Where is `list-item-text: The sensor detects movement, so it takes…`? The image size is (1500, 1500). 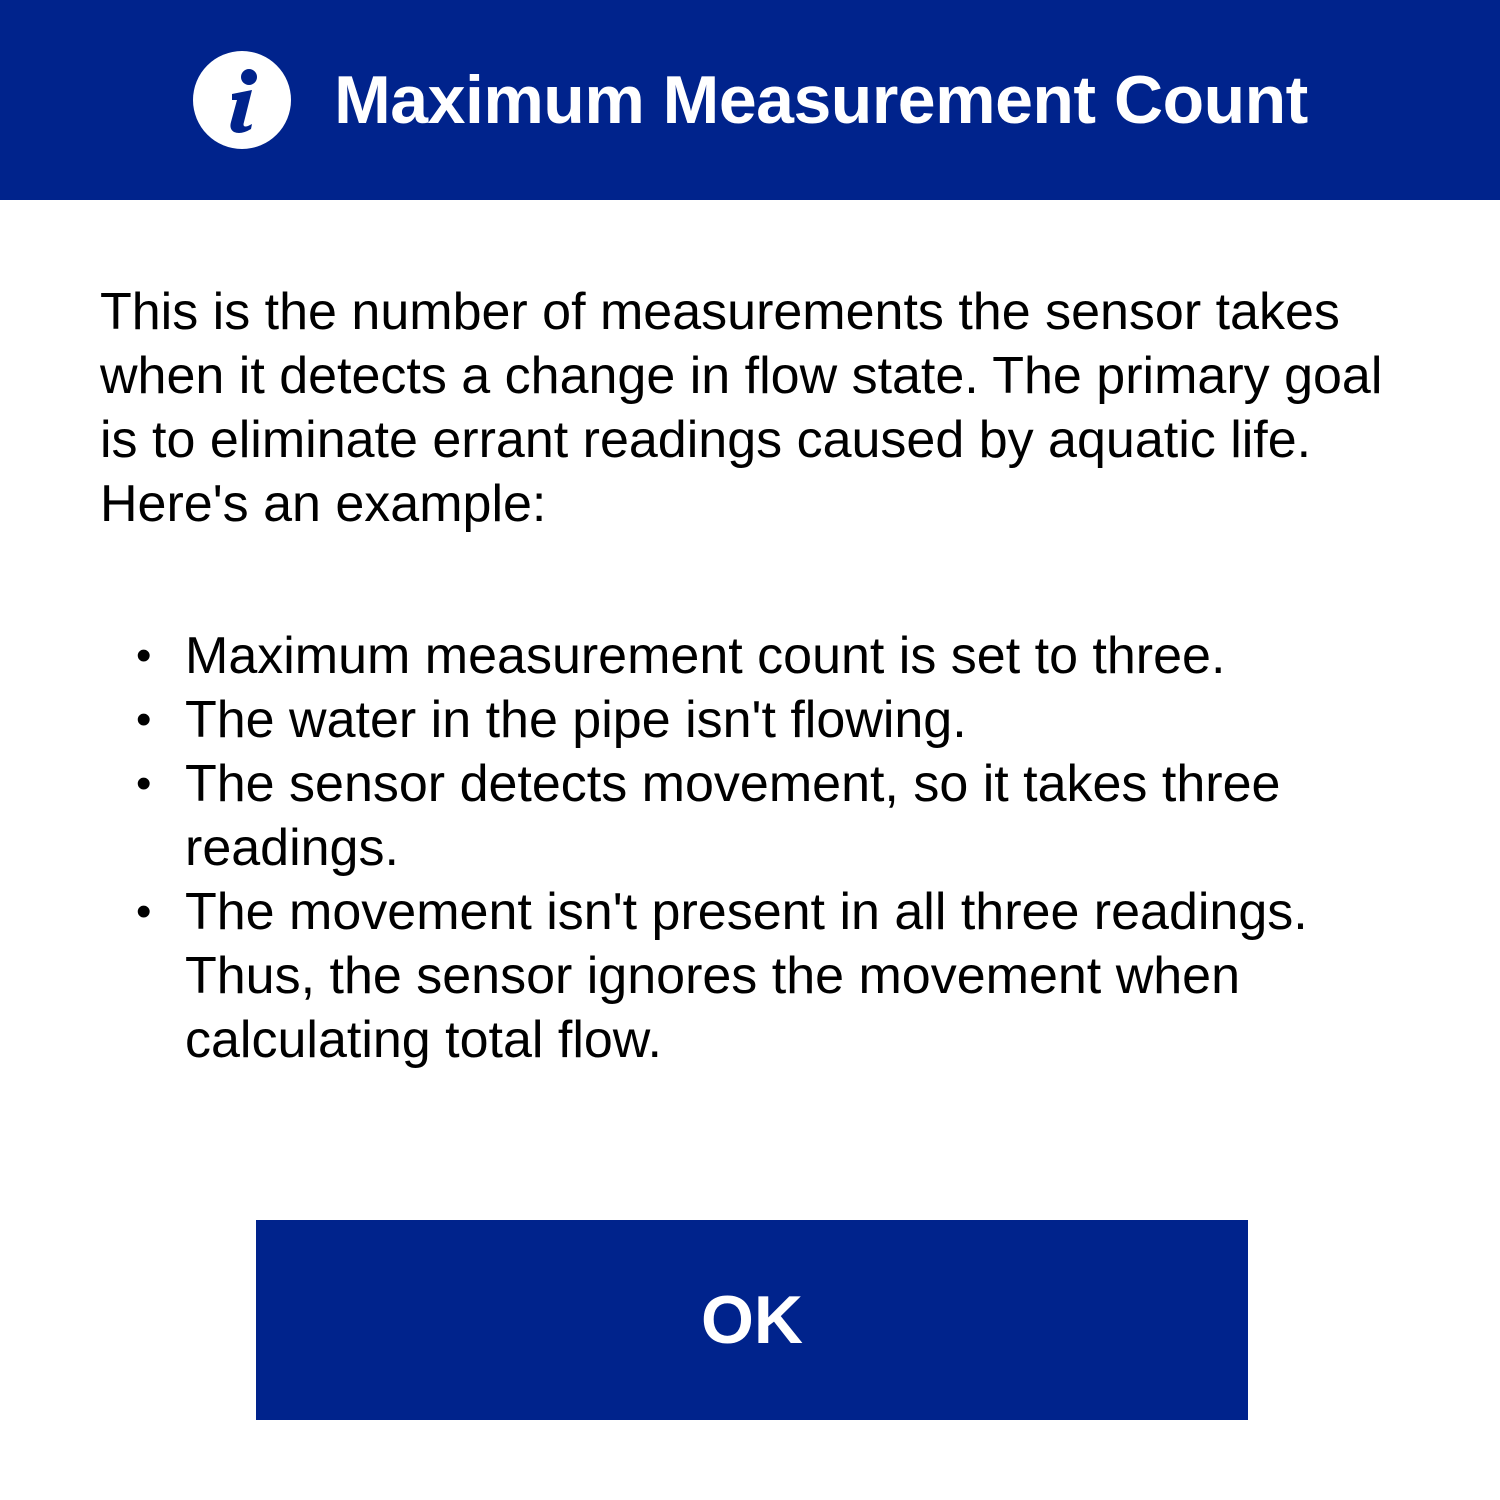 list-item-text: The sensor detects movement, so it takes… is located at coordinates (733, 816).